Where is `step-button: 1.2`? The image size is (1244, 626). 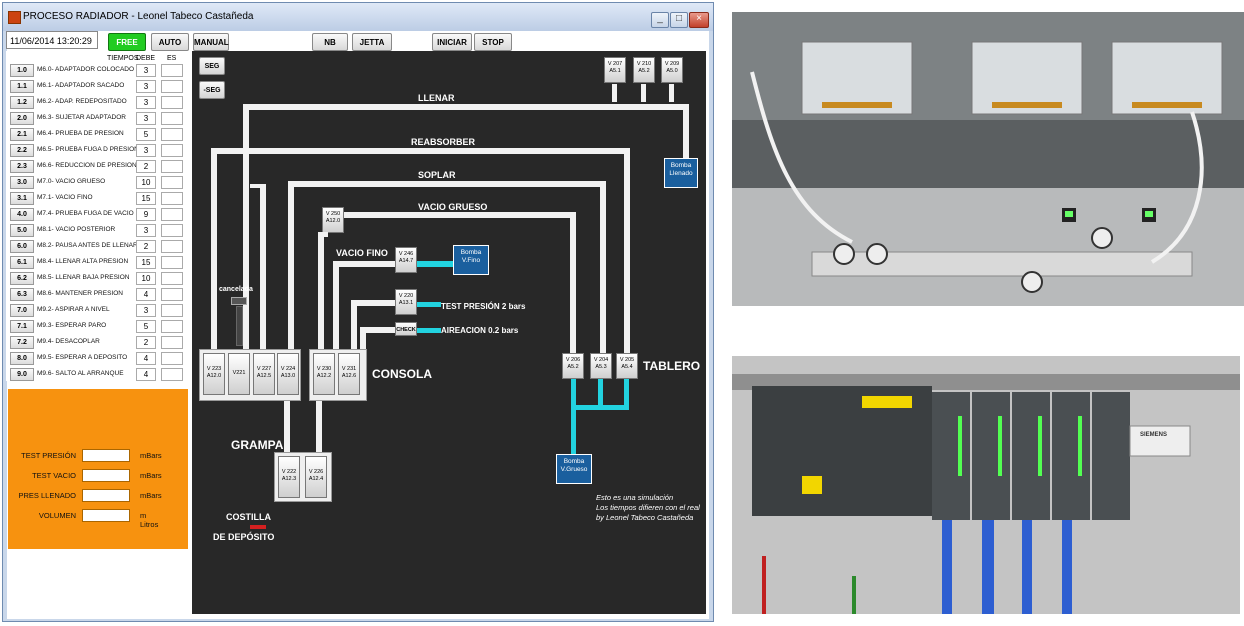
step-button: 1.2 is located at coordinates (22, 102).